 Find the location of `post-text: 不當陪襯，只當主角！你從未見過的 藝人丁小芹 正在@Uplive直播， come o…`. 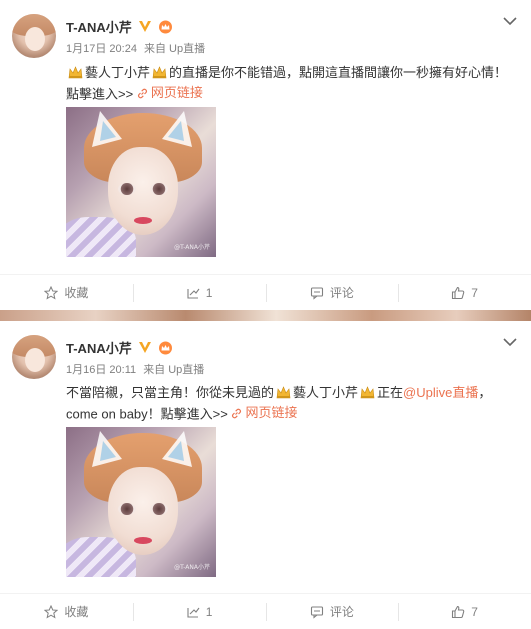

post-text: 不當陪襯，只當主角！你從未見過的 藝人丁小芹 正在@Uplive直播， come o… is located at coordinates (293, 404).